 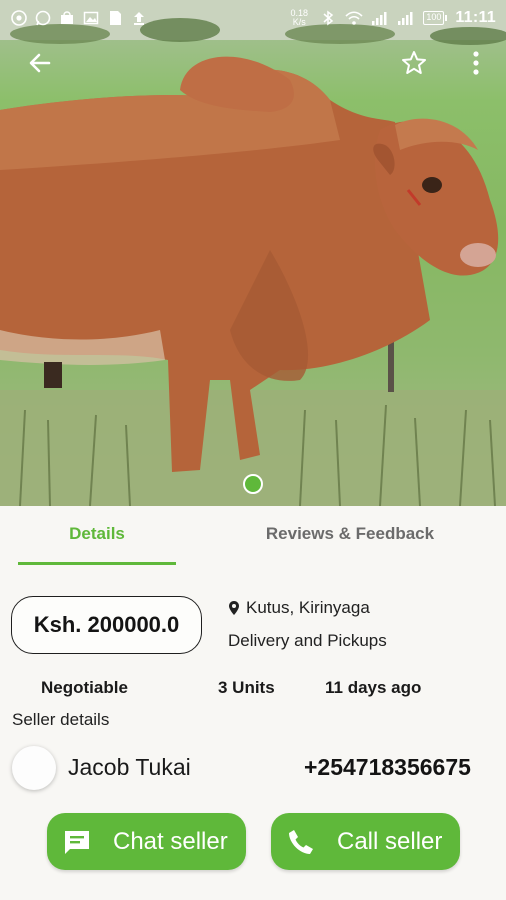 I want to click on status-notification-icons, so click(x=79, y=18).